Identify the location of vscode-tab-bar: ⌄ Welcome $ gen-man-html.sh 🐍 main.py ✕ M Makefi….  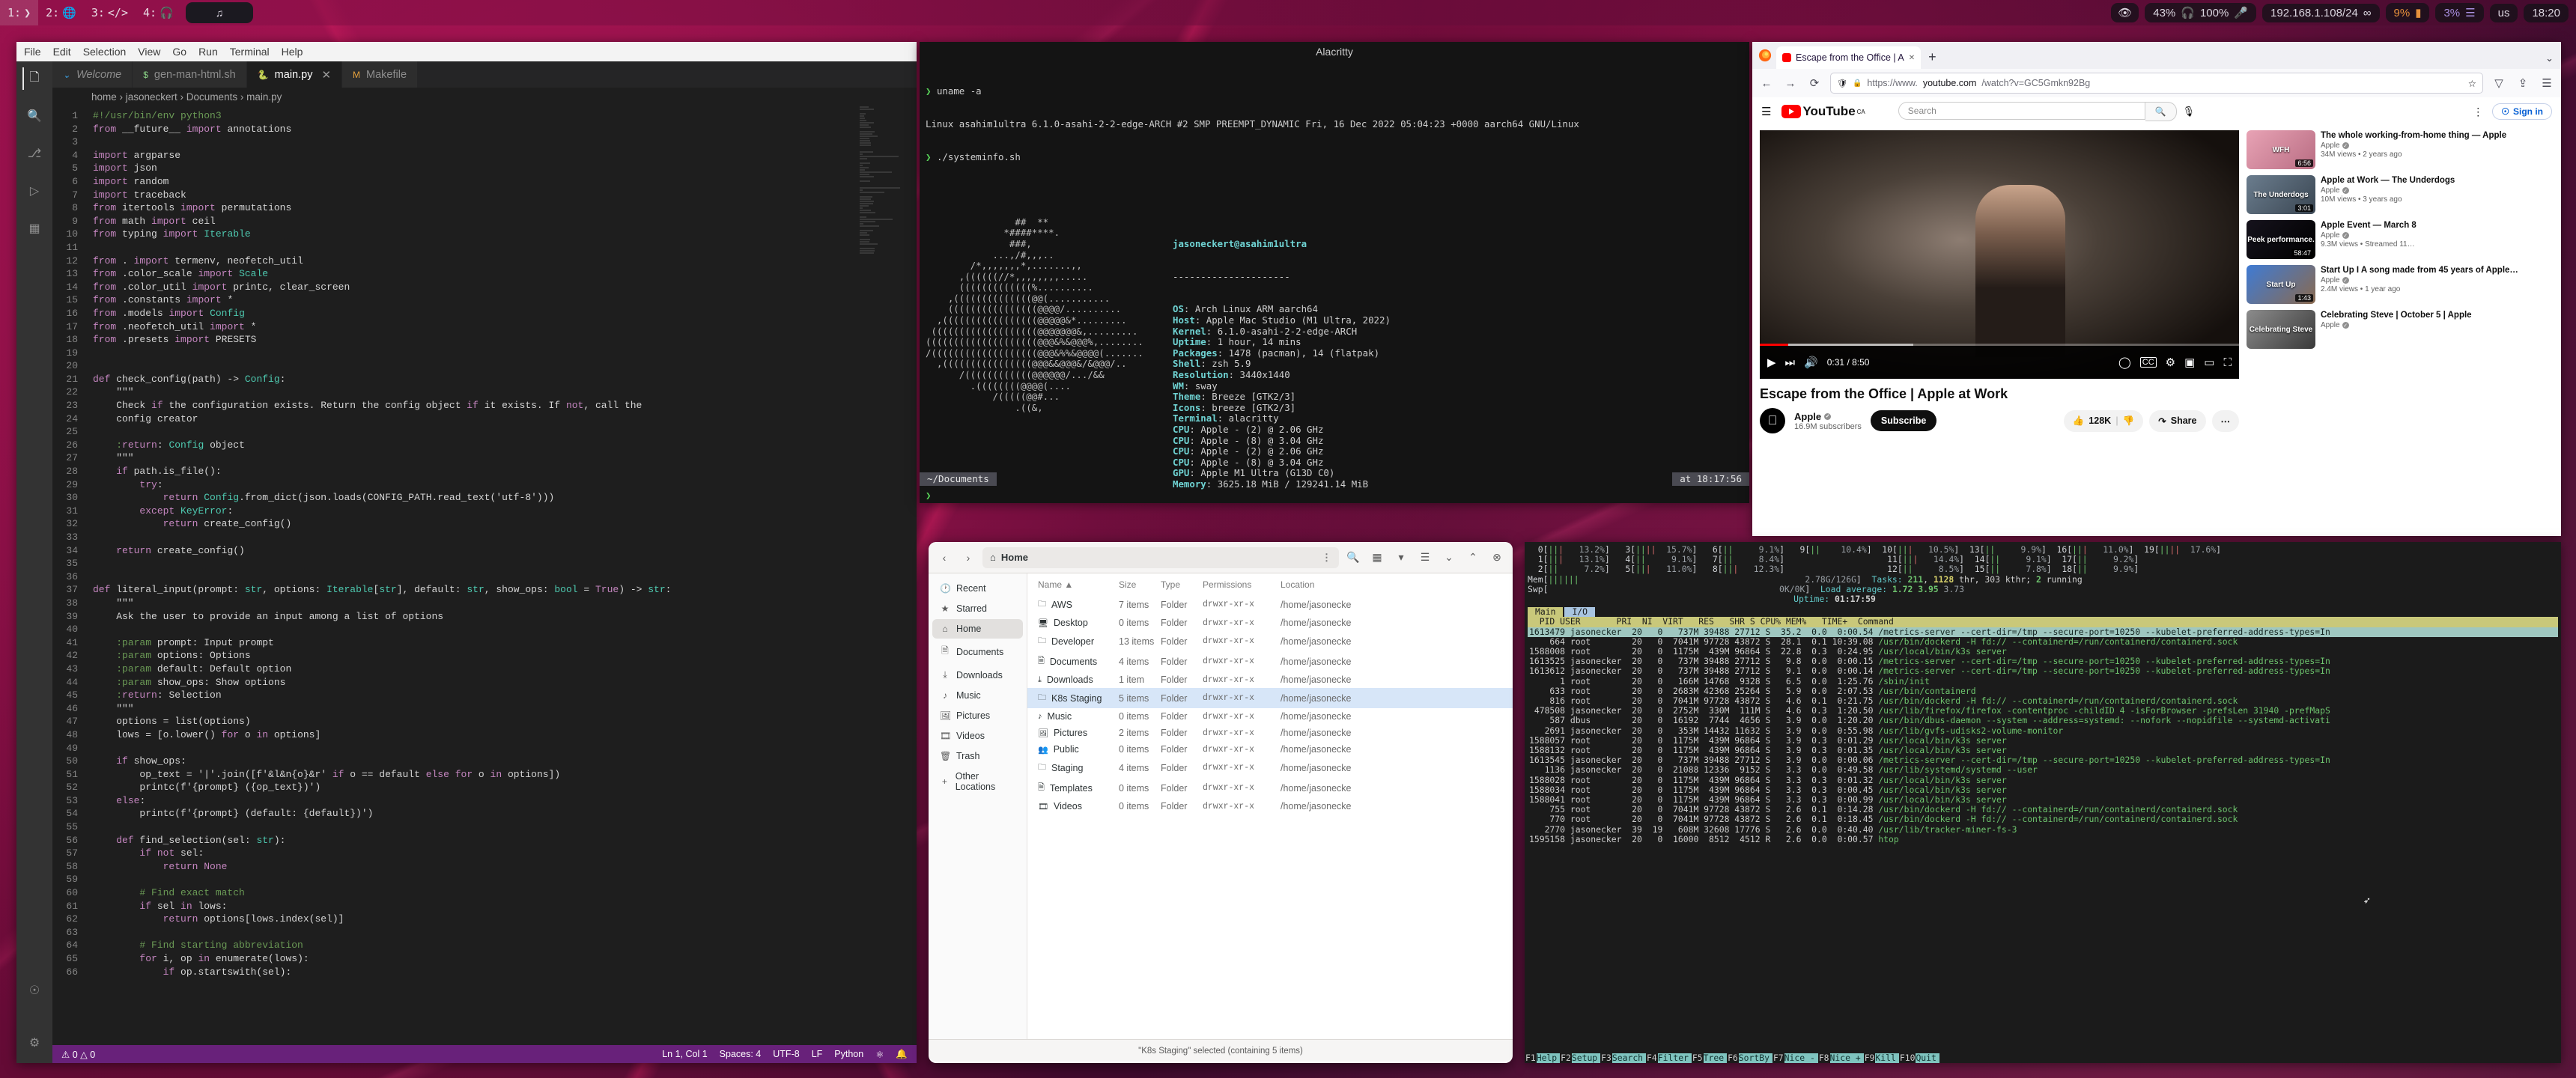
(484, 74).